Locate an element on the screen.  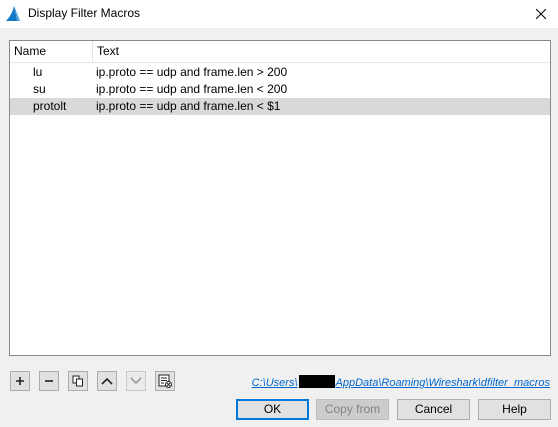
plus-icon is located at coordinates (20, 381).